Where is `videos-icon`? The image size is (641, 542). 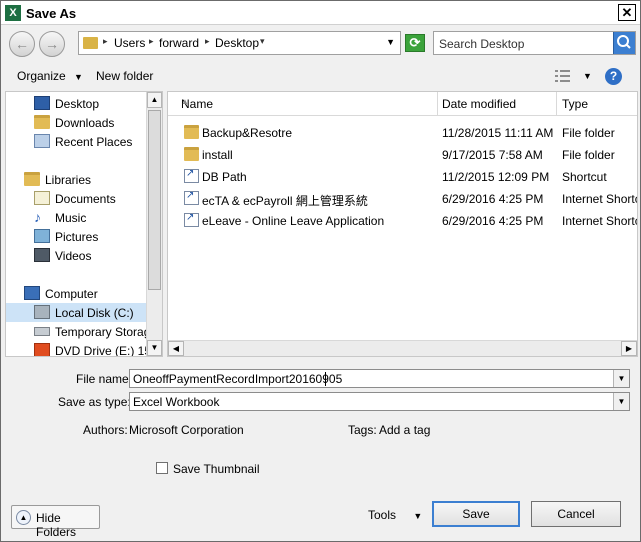
videos-icon is located at coordinates (42, 255).